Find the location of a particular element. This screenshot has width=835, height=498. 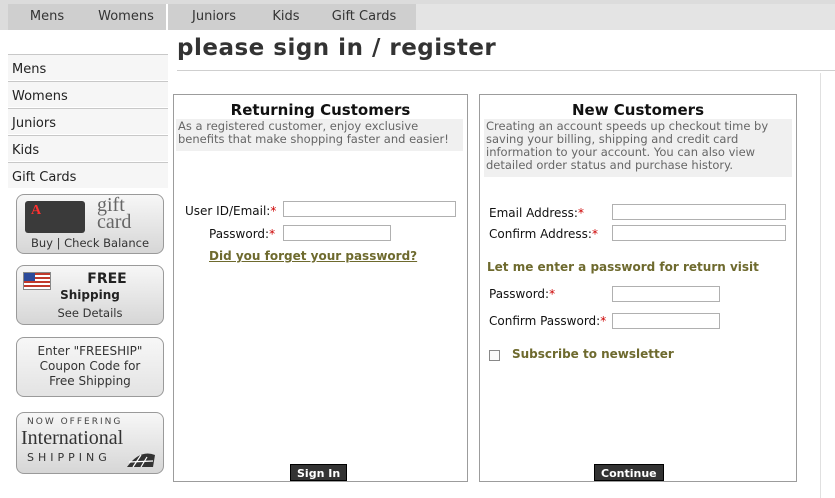

email-label: Email Address:* is located at coordinates (536, 213).